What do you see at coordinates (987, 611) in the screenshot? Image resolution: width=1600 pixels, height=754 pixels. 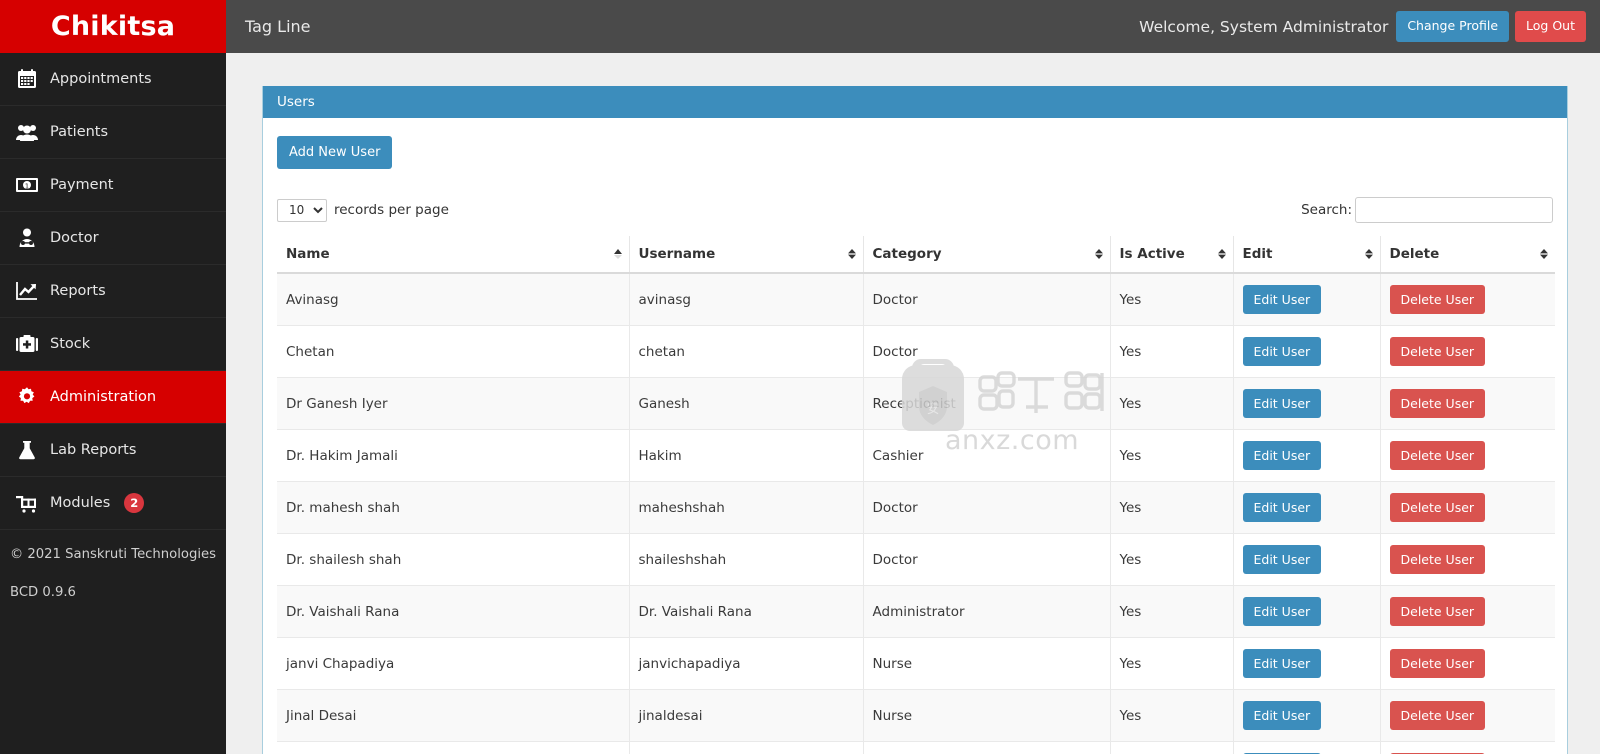 I see `cell-category: Administrator` at bounding box center [987, 611].